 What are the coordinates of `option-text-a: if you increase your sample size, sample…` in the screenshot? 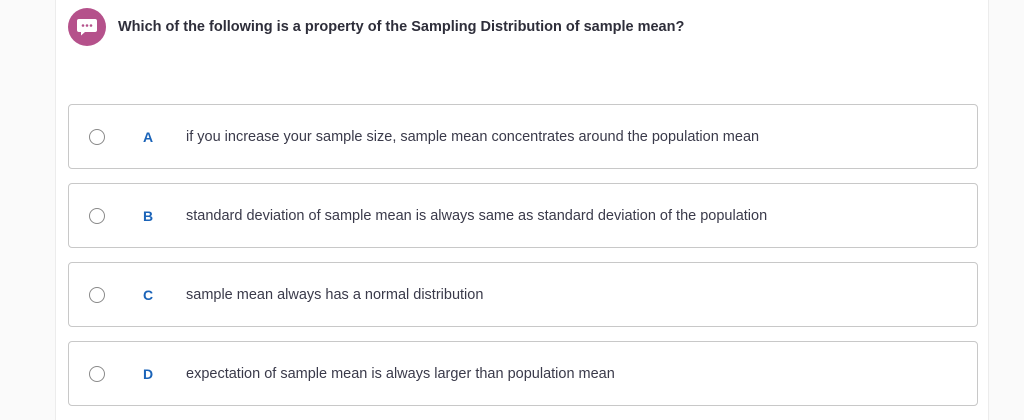 It's located at (473, 136).